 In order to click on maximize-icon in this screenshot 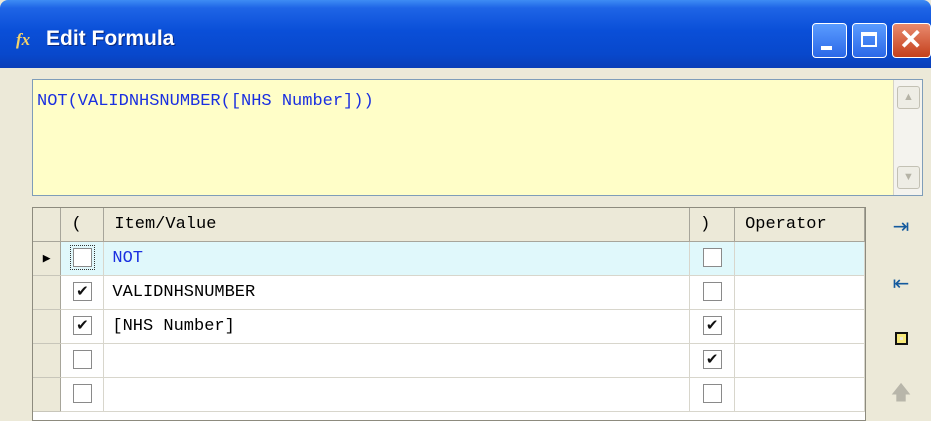, I will do `click(869, 39)`.